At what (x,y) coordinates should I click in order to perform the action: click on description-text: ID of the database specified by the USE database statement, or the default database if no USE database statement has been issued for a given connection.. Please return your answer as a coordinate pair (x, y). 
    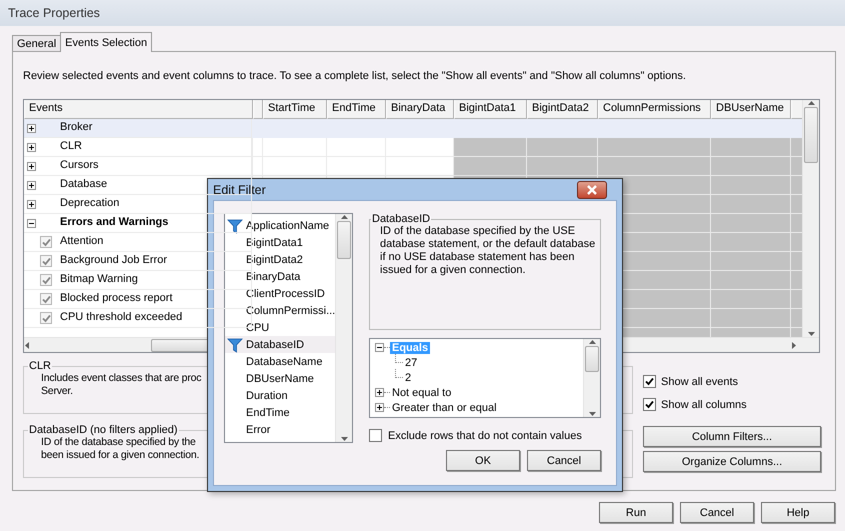
    Looking at the image, I should click on (488, 251).